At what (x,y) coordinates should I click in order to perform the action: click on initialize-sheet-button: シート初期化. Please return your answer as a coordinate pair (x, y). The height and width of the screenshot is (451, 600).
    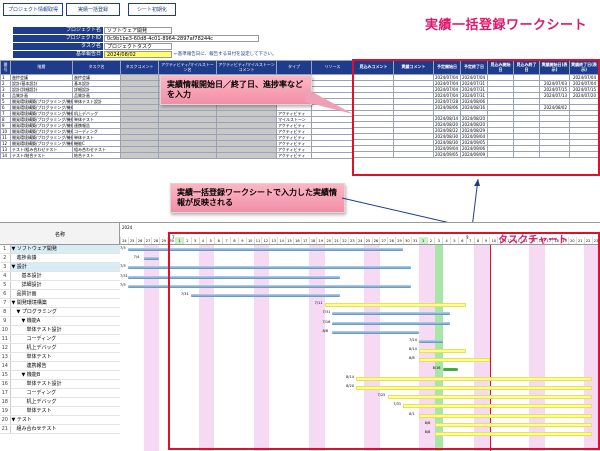
    Looking at the image, I should click on (152, 9).